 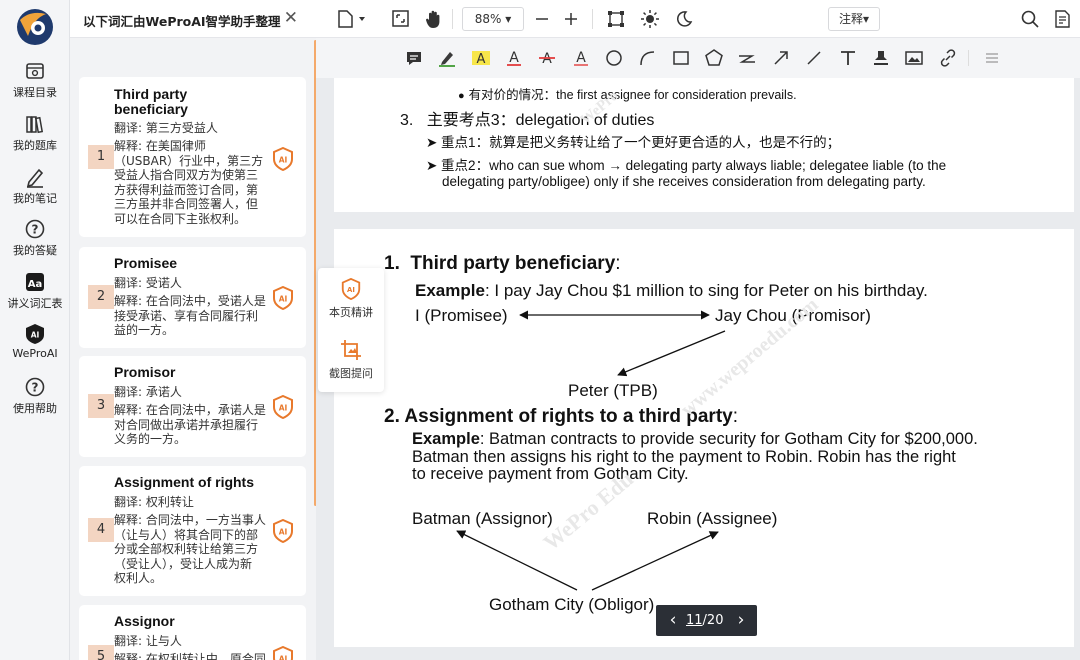 What do you see at coordinates (144, 621) in the screenshot?
I see `vocab-term: Assignor` at bounding box center [144, 621].